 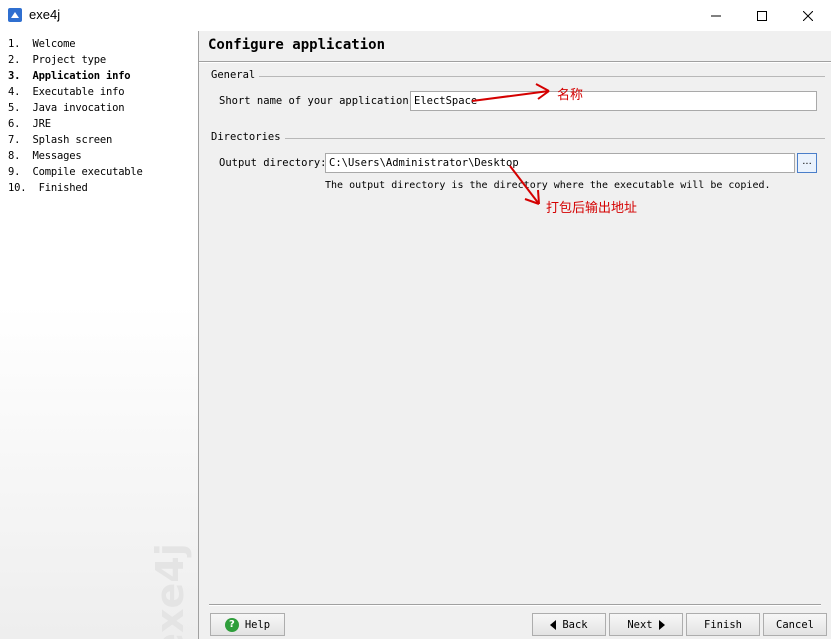 What do you see at coordinates (103, 188) in the screenshot?
I see `step-finished: 10. Finished` at bounding box center [103, 188].